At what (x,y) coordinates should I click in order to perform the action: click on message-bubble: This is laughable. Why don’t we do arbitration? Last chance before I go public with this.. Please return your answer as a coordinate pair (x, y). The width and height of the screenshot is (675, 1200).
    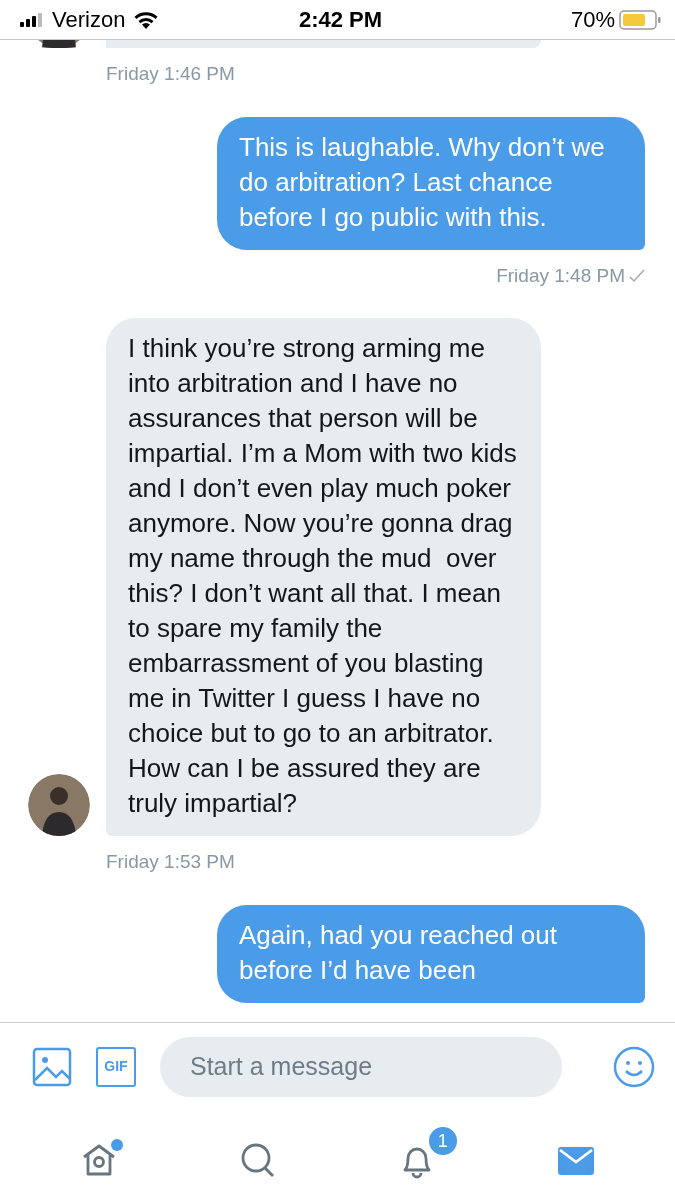
    Looking at the image, I should click on (431, 183).